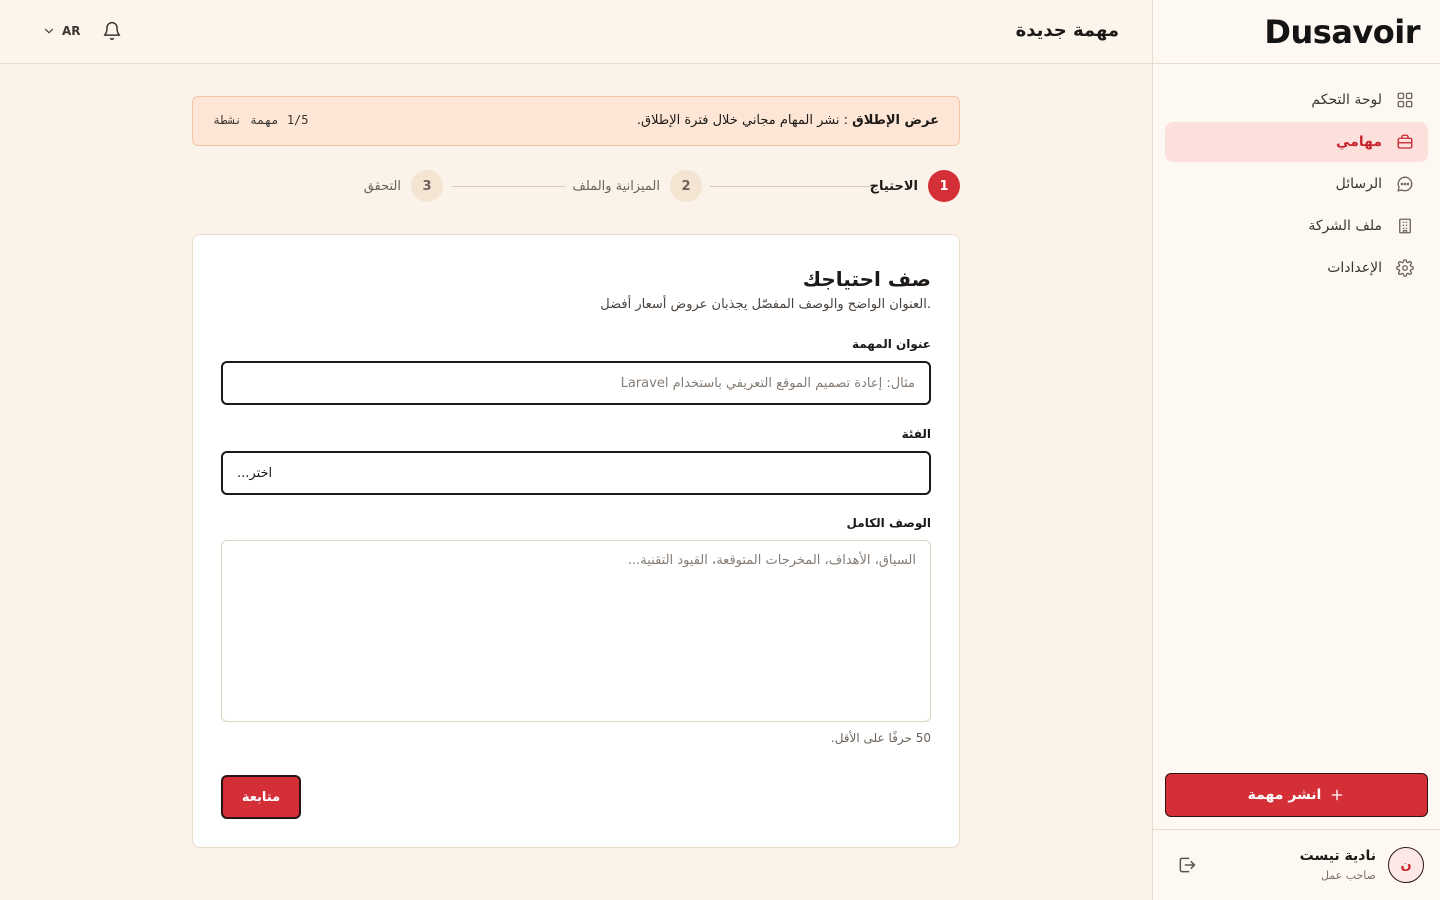 The height and width of the screenshot is (900, 1440). What do you see at coordinates (1067, 30) in the screenshot?
I see `page-title: مهمة جديدة` at bounding box center [1067, 30].